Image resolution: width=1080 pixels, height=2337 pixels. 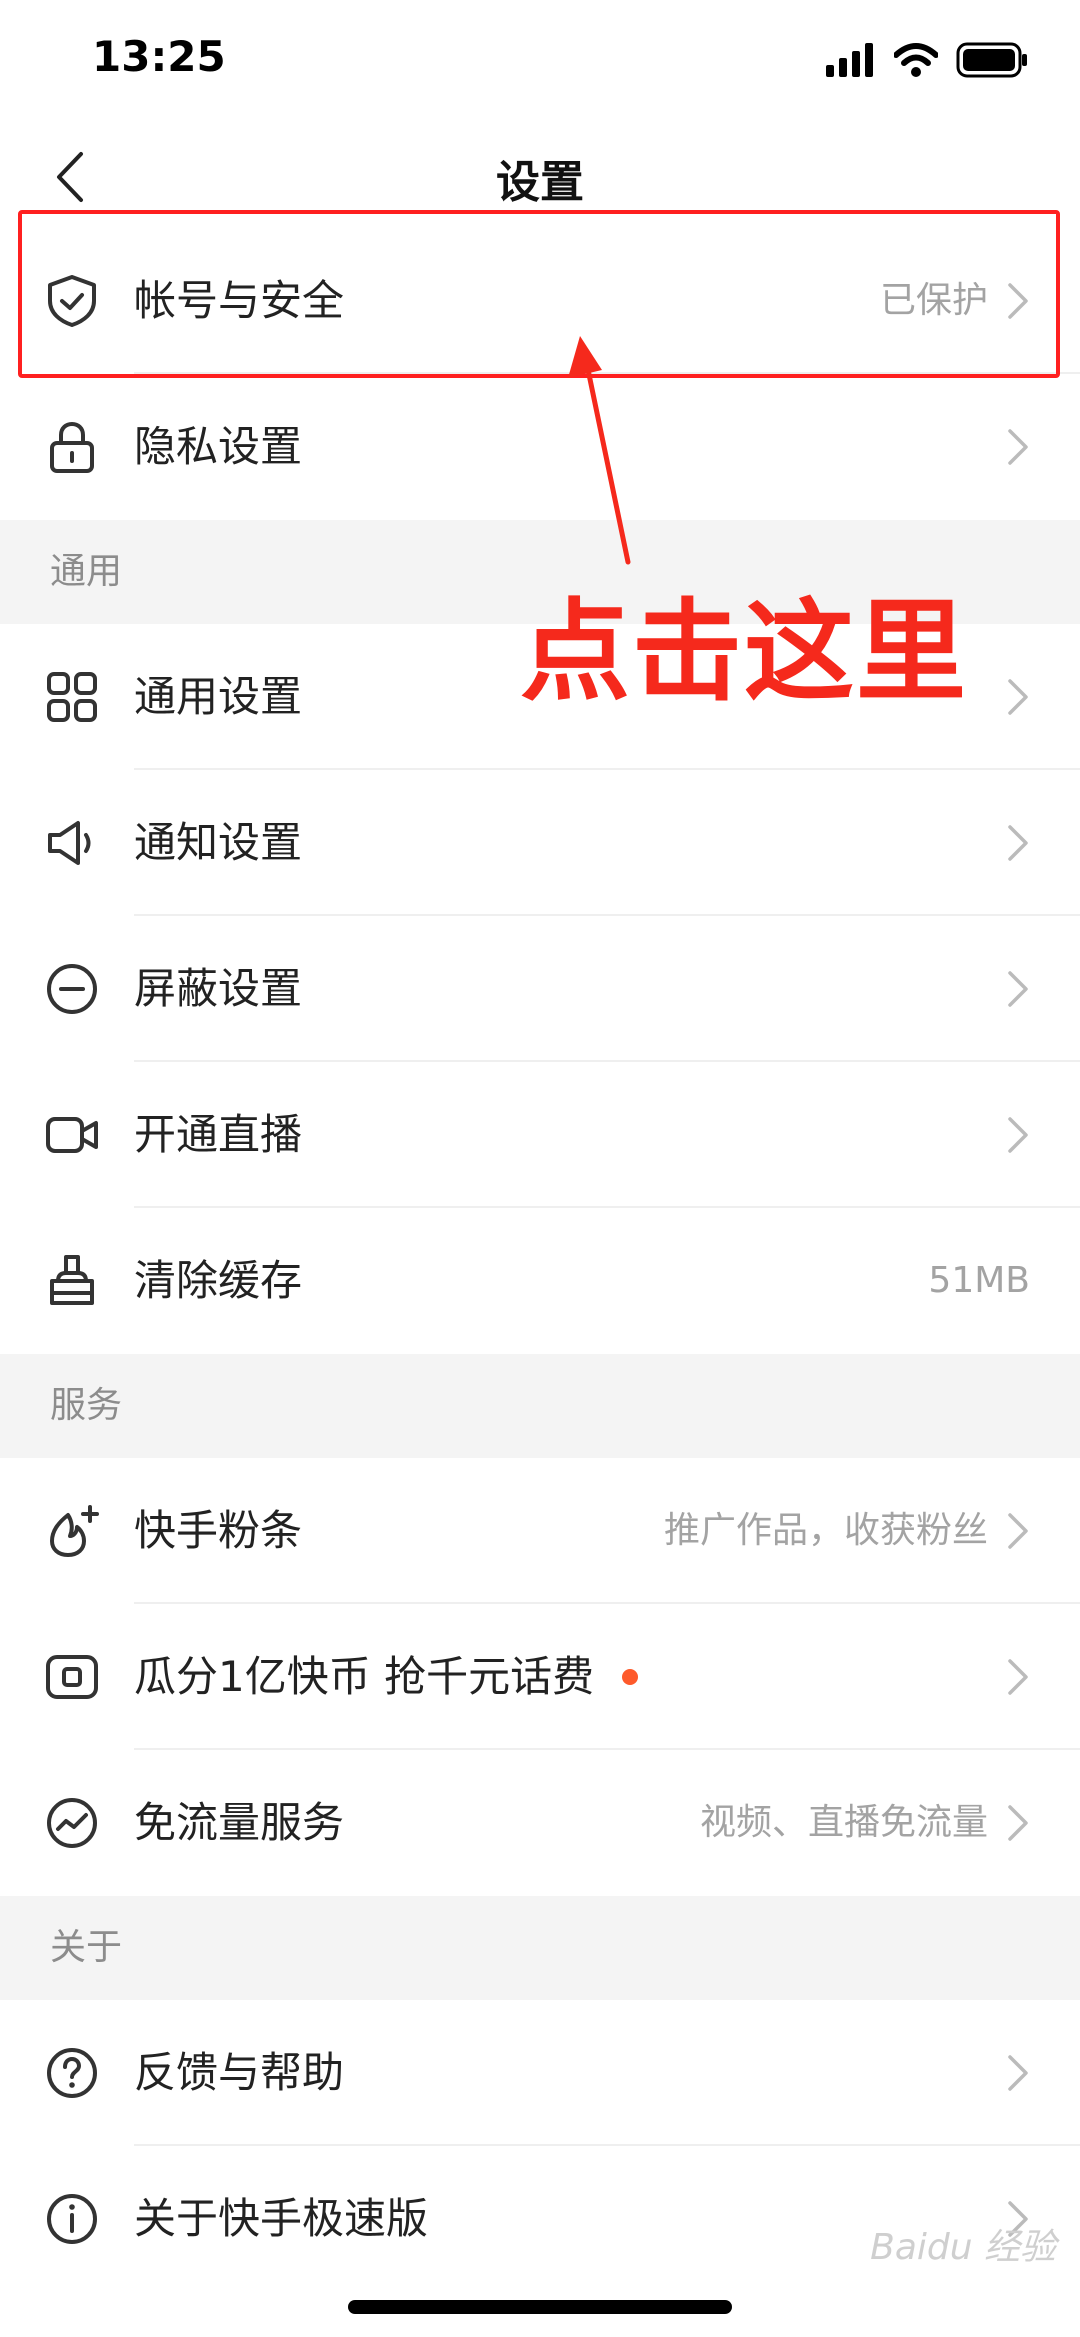 What do you see at coordinates (69, 843) in the screenshot?
I see `speaker-icon` at bounding box center [69, 843].